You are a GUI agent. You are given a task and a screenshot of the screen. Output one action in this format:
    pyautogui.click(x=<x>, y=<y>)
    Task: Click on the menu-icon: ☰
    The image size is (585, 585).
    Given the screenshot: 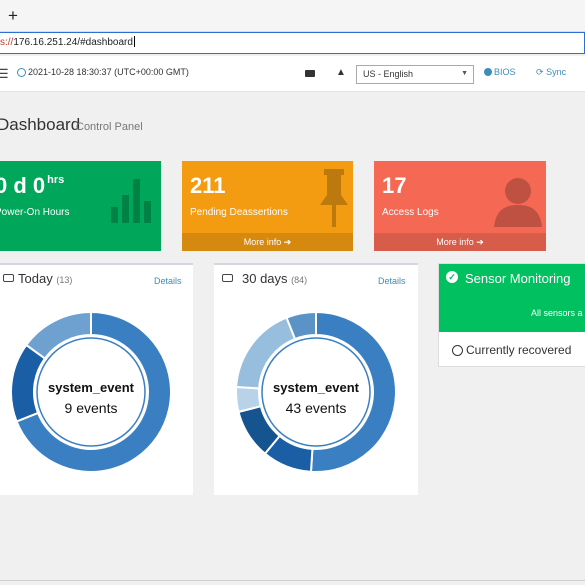 What is the action you would take?
    pyautogui.click(x=4, y=74)
    